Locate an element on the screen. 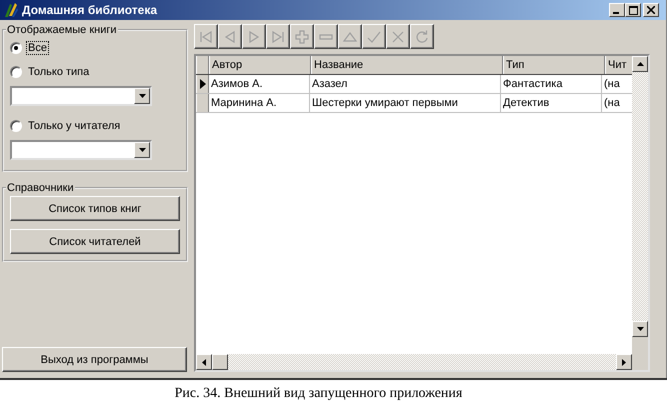 This screenshot has width=667, height=415. window-title: Домашняя библиотека is located at coordinates (90, 10).